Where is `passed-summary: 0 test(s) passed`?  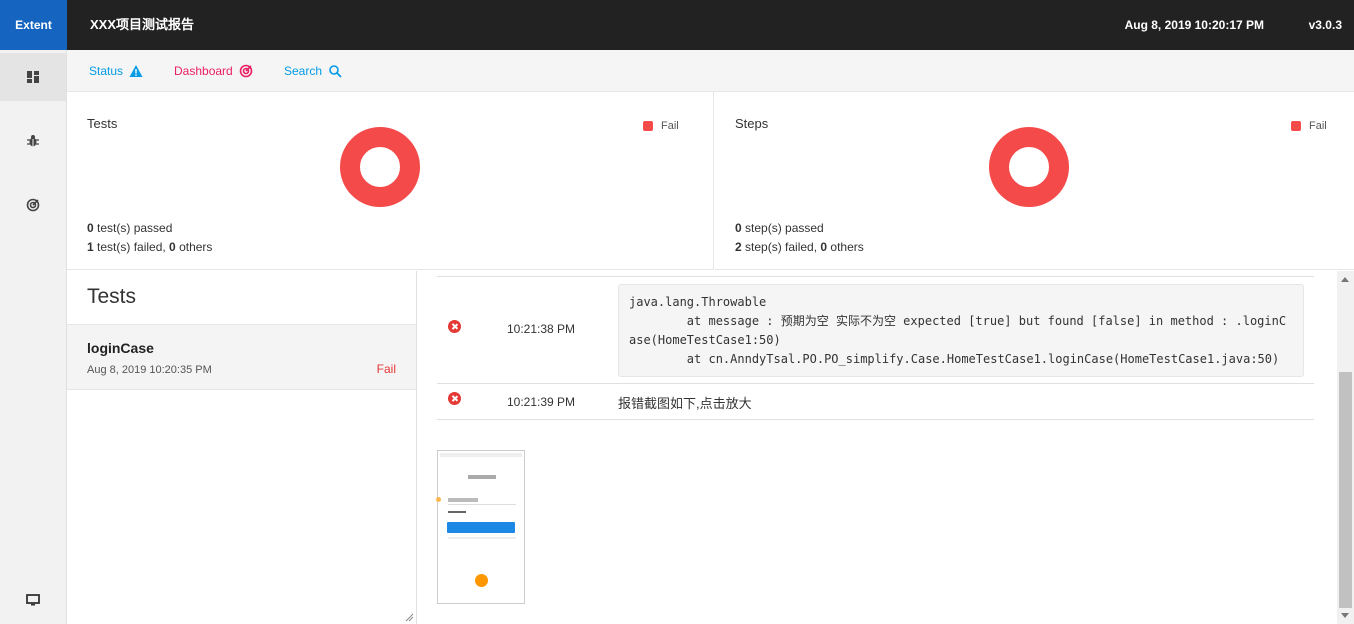 passed-summary: 0 test(s) passed is located at coordinates (129, 228).